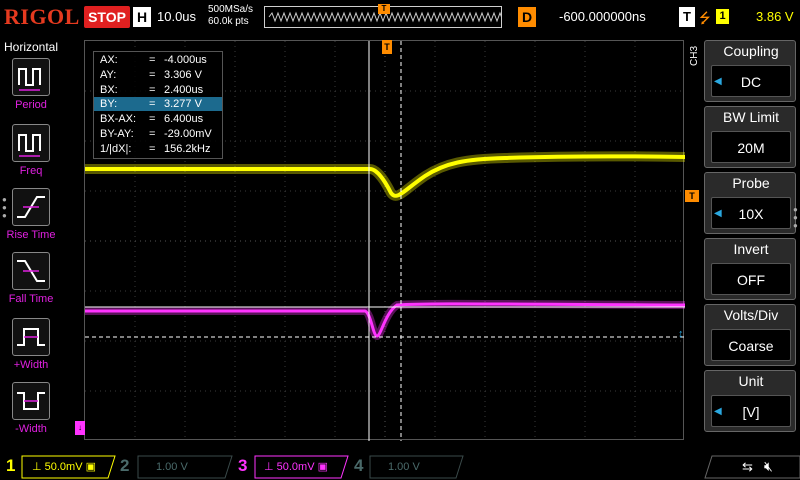 This screenshot has width=800, height=480. Describe the element at coordinates (384, 9) in the screenshot. I see `trigger-position-marker: T` at that location.